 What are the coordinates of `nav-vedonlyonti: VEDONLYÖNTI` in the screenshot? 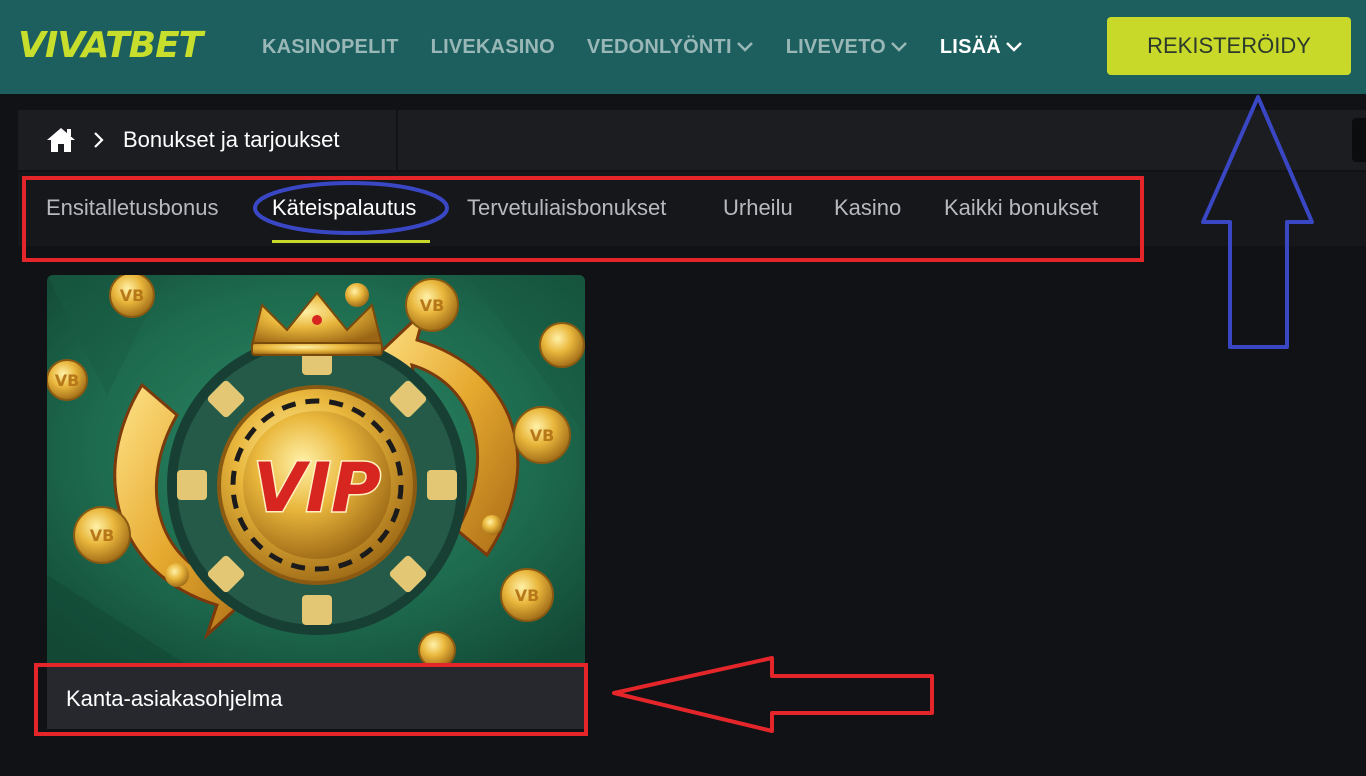 It's located at (670, 47).